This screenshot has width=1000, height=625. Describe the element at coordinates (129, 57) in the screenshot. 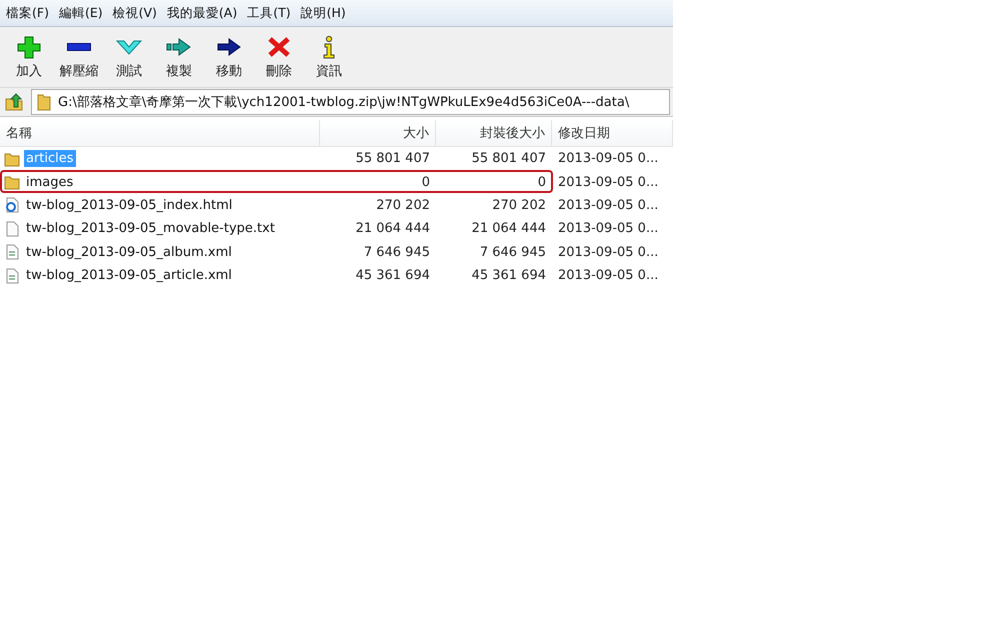

I see `toolbar-button: 測試` at that location.